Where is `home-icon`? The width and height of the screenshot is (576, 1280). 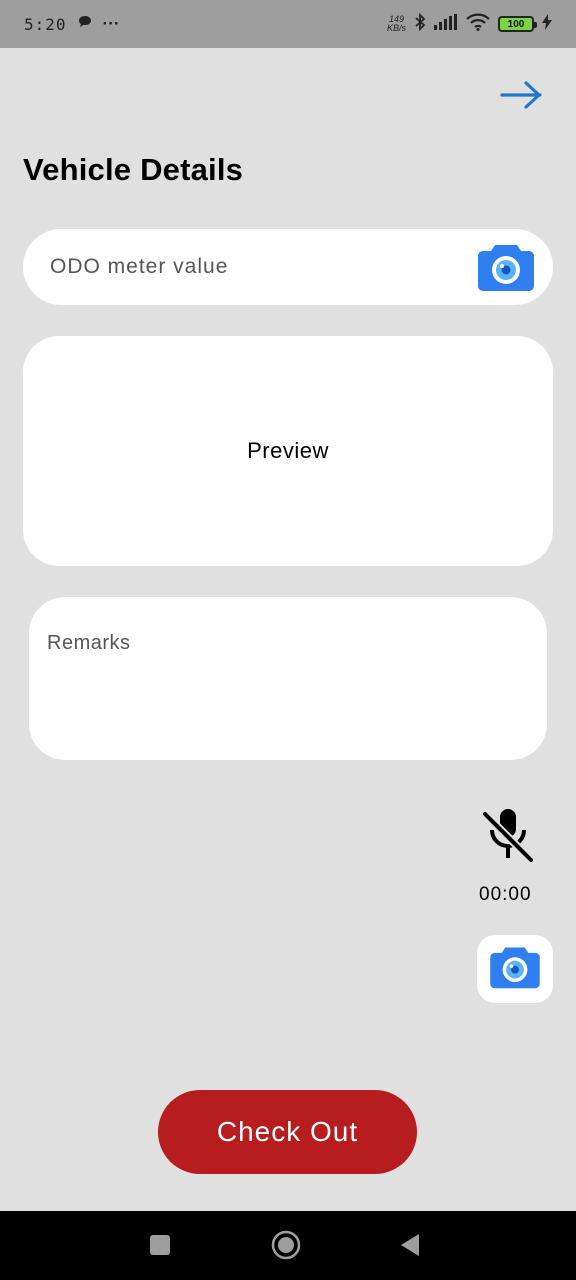 home-icon is located at coordinates (286, 1247).